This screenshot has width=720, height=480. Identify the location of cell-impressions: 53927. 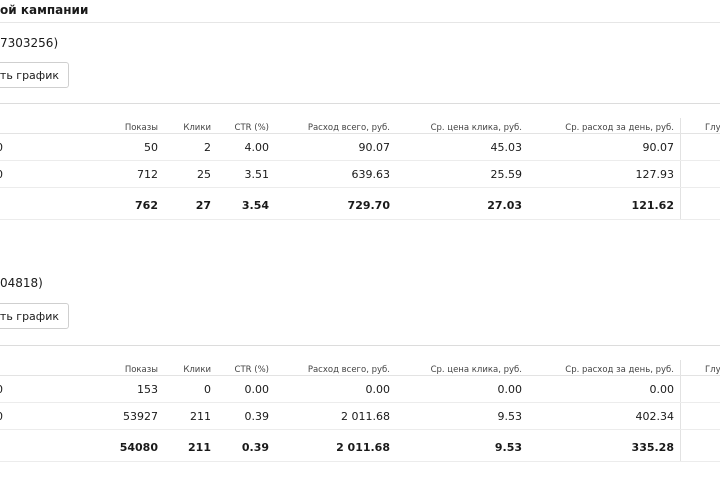
(140, 416).